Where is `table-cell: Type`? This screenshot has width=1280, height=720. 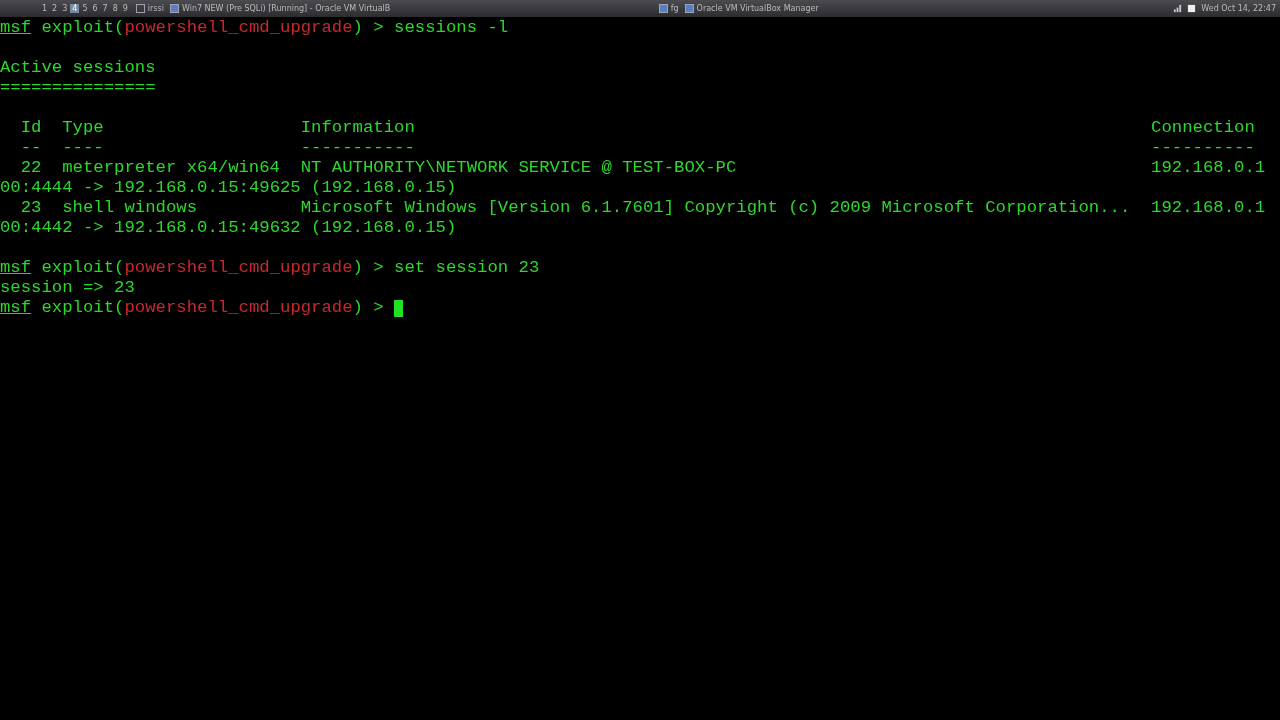 table-cell: Type is located at coordinates (83, 127).